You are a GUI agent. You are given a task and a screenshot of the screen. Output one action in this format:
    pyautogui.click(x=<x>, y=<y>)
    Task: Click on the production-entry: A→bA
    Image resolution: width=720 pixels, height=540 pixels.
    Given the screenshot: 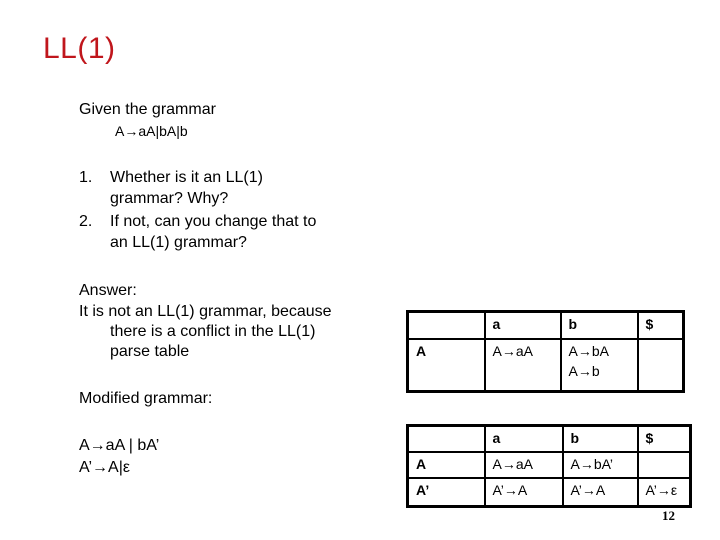 What is the action you would take?
    pyautogui.click(x=588, y=350)
    